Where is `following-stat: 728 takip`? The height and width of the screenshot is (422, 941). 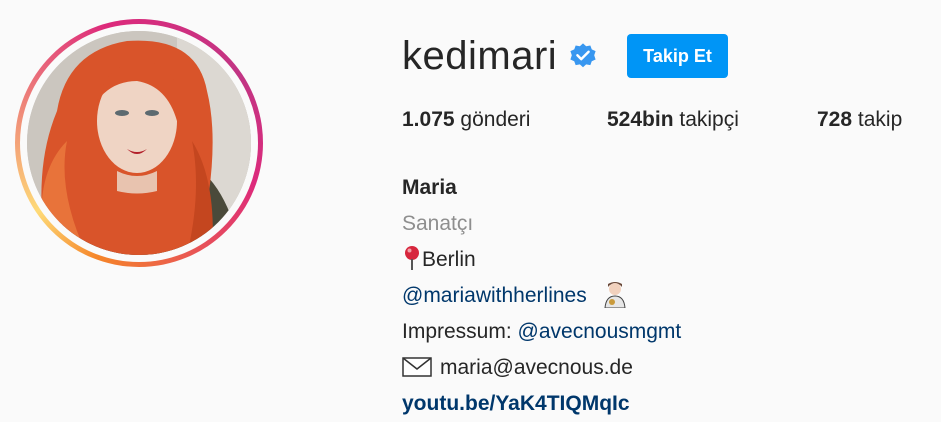
following-stat: 728 takip is located at coordinates (859, 120).